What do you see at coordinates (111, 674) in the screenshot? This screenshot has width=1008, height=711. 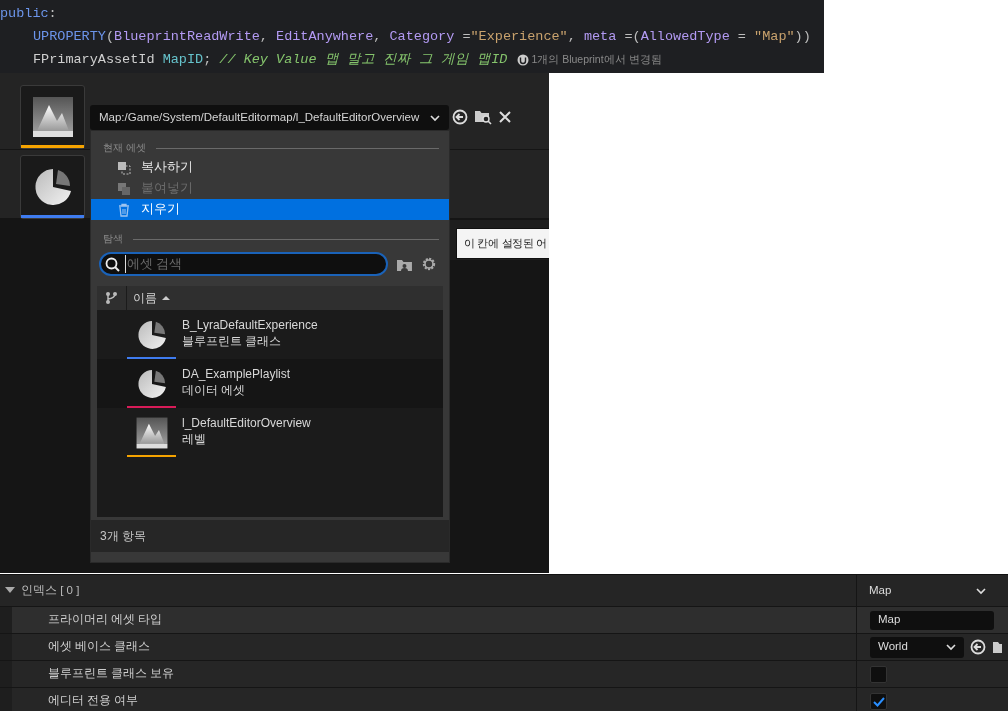 I see `property-label: 블루프린트 클래스 보유` at bounding box center [111, 674].